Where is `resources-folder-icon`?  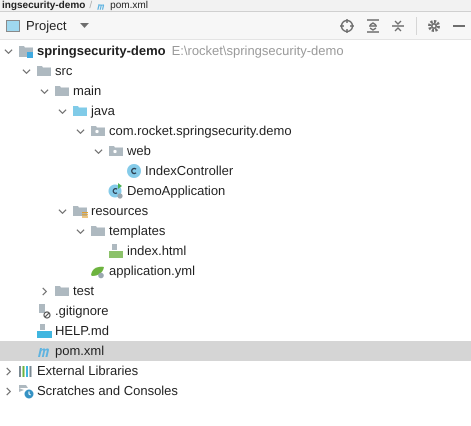
resources-folder-icon is located at coordinates (80, 211).